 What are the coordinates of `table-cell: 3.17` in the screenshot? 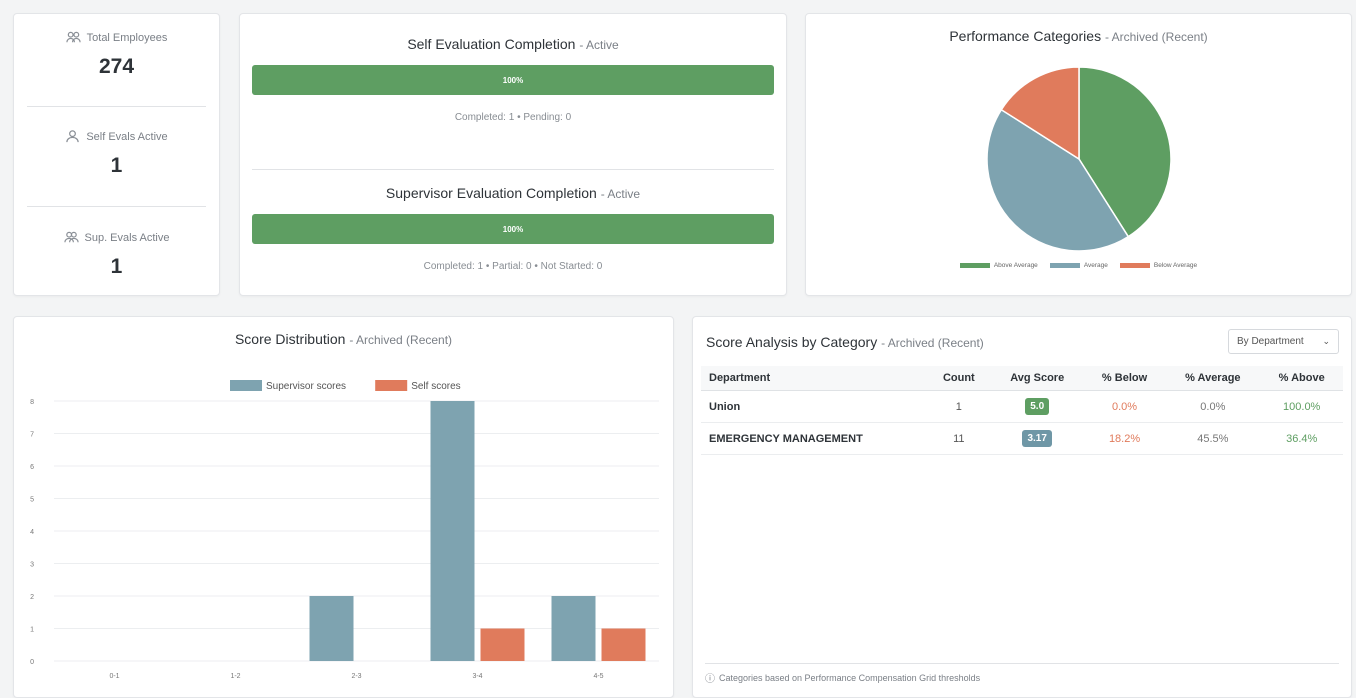 It's located at (1037, 438).